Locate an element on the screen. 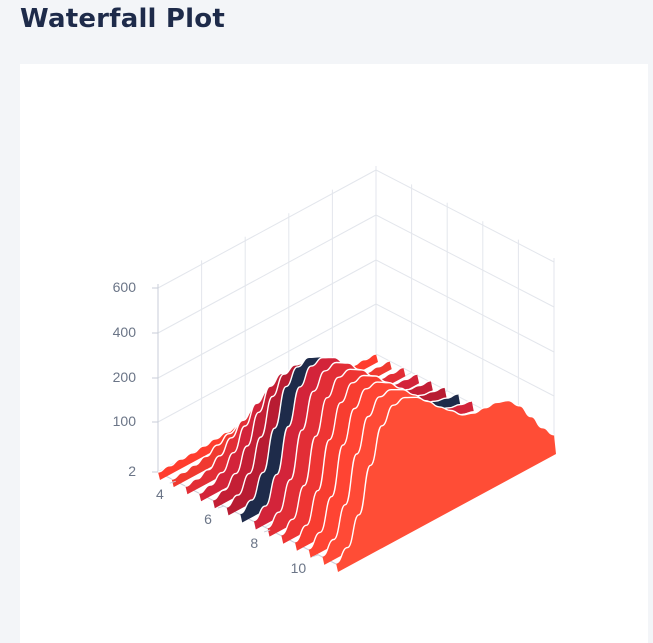  z-tick-label: 200 is located at coordinates (125, 377).